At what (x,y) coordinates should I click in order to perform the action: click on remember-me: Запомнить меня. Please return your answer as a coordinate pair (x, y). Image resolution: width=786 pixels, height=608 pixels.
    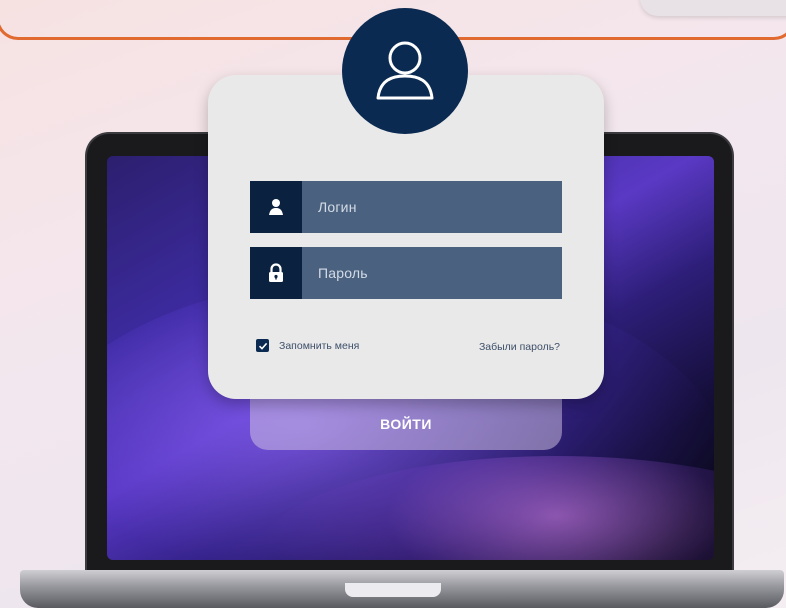
    Looking at the image, I should click on (307, 345).